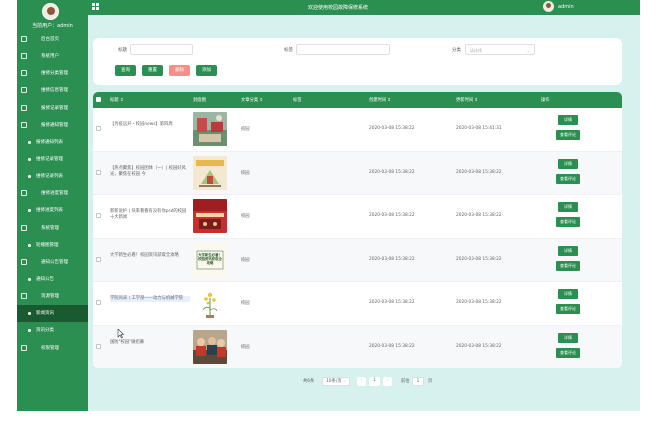 The image size is (663, 422). Describe the element at coordinates (52, 39) in the screenshot. I see `sidebar-item: 后台首页` at that location.